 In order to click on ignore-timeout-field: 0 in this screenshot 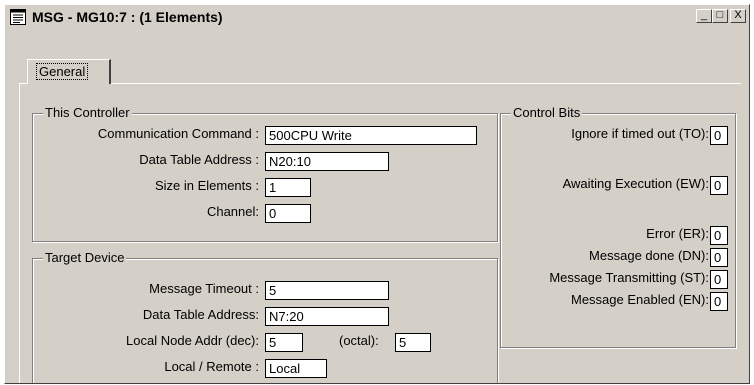, I will do `click(719, 135)`.